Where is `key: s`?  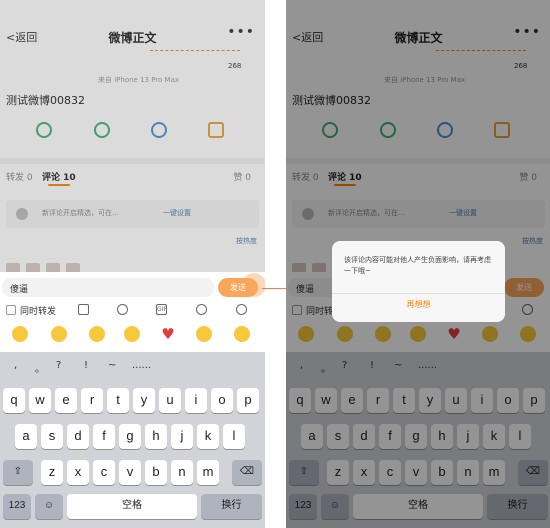 key: s is located at coordinates (52, 436).